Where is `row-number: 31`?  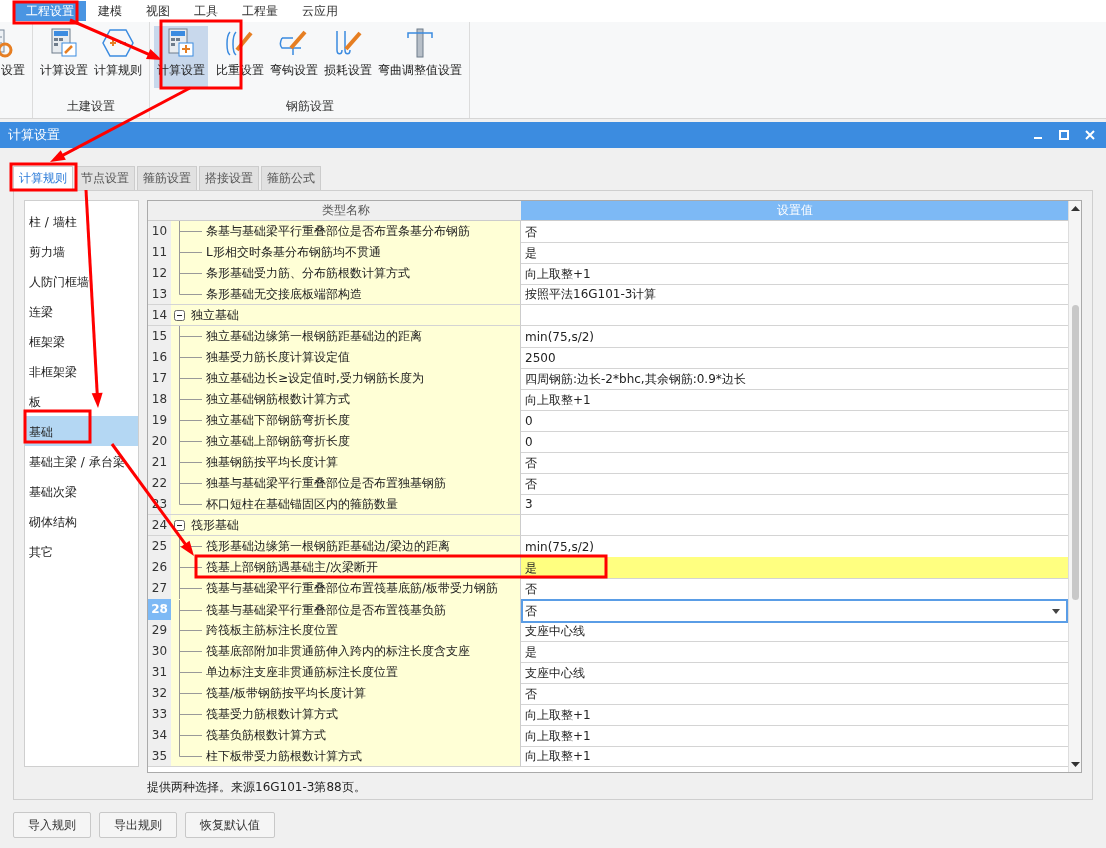
row-number: 31 is located at coordinates (159, 673).